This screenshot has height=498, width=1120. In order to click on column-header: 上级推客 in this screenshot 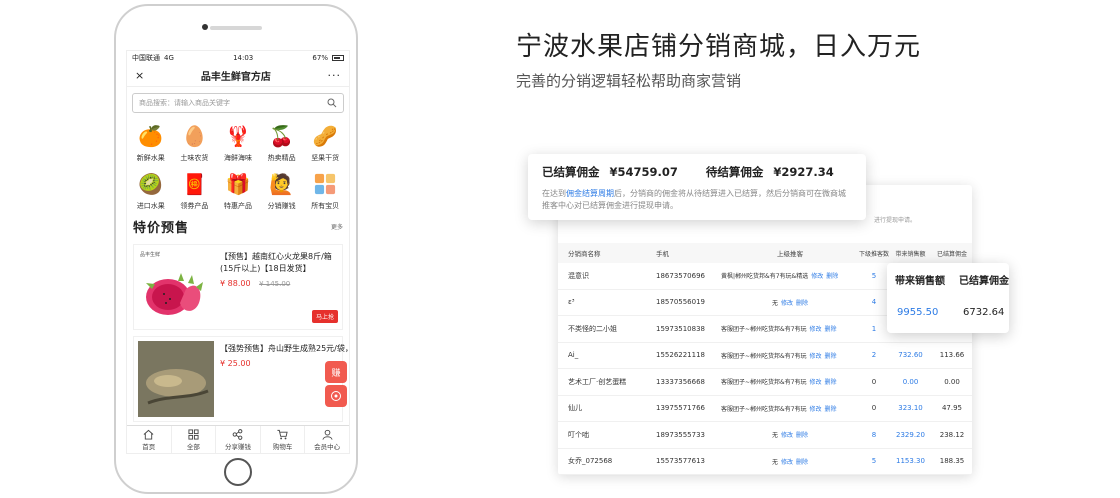, I will do `click(790, 254)`.